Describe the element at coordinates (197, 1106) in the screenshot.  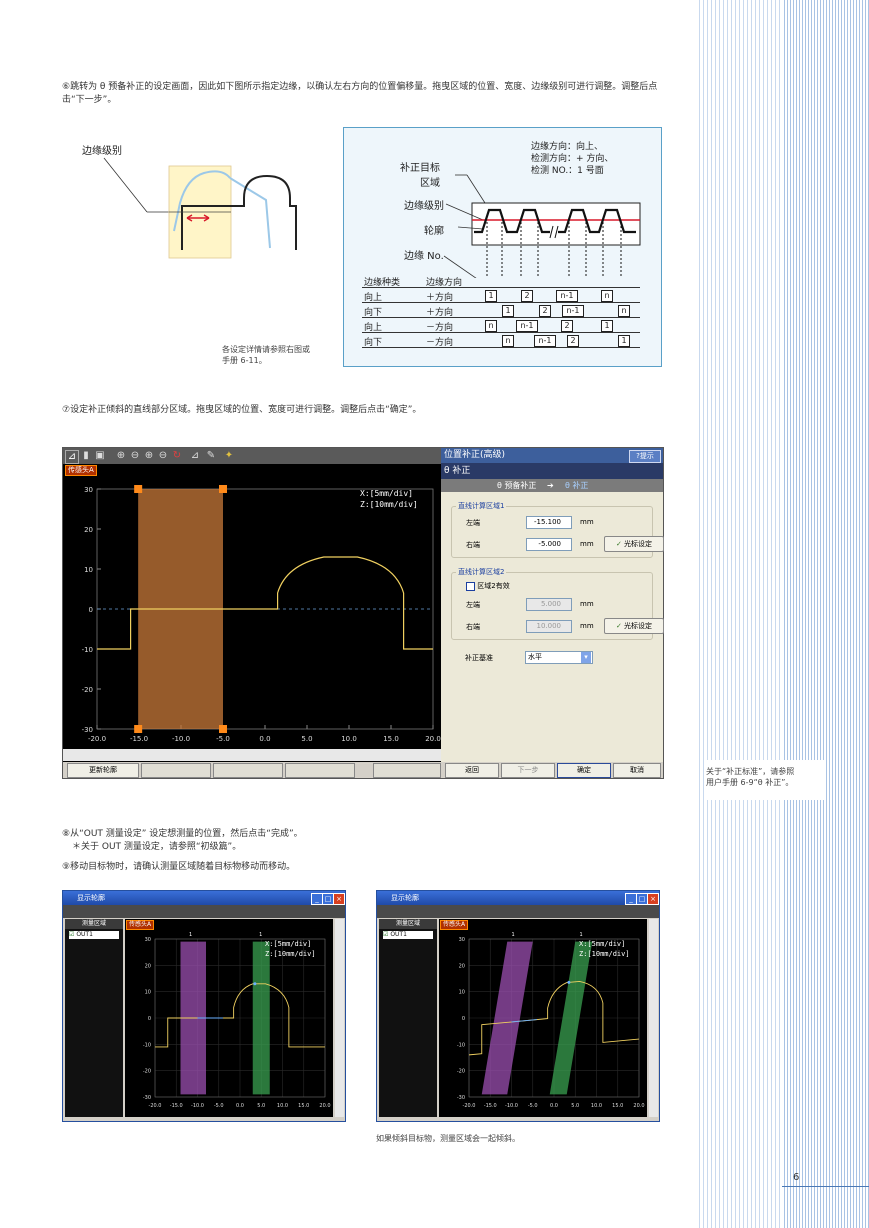
I see `x-tick-label: -10.0` at that location.